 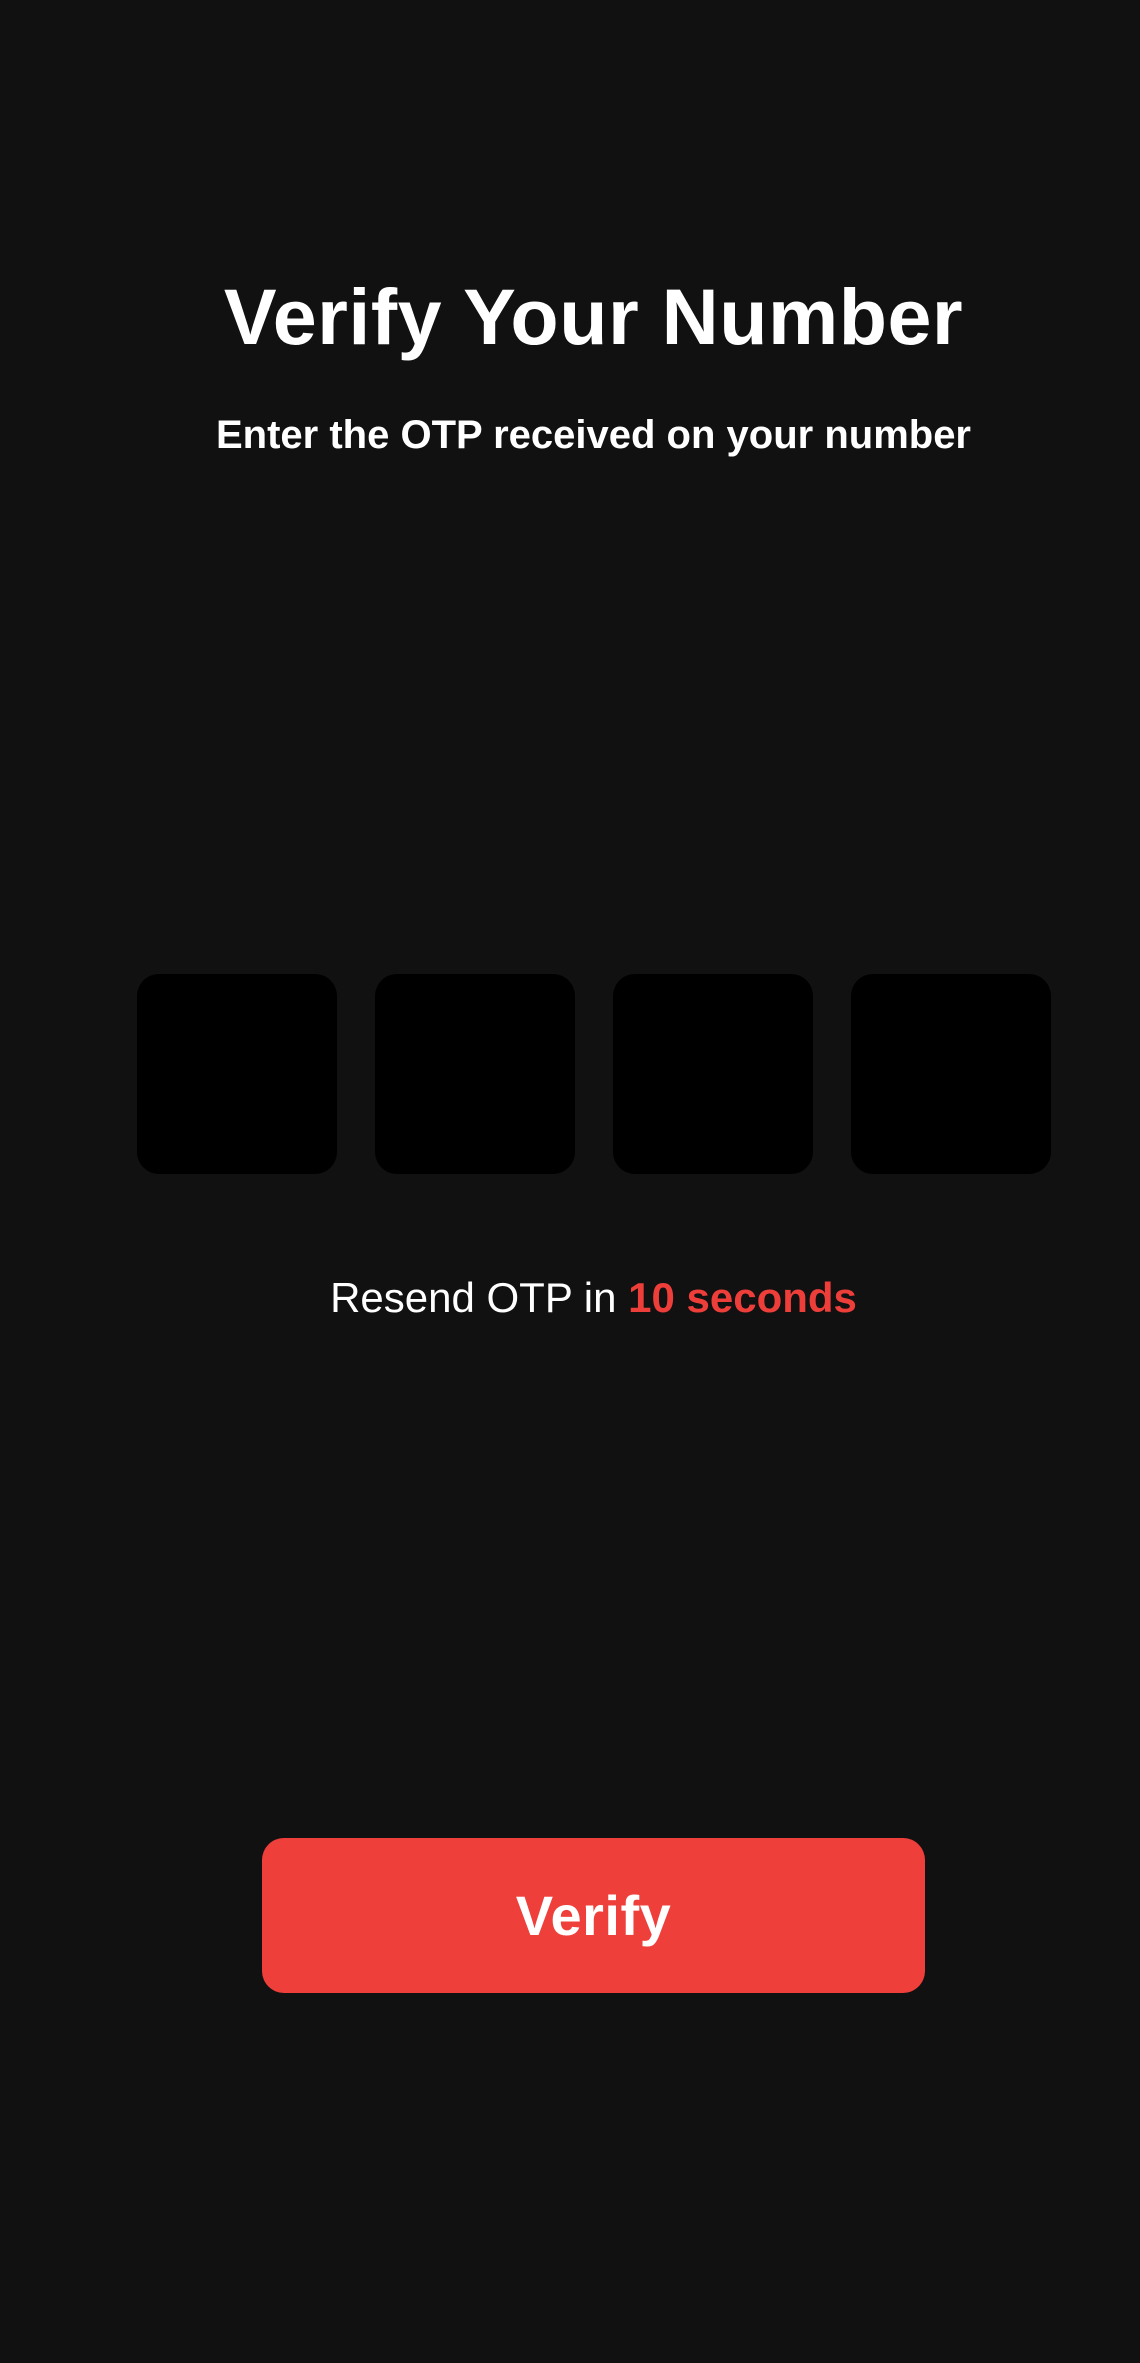 What do you see at coordinates (594, 1074) in the screenshot?
I see `otp-input-group` at bounding box center [594, 1074].